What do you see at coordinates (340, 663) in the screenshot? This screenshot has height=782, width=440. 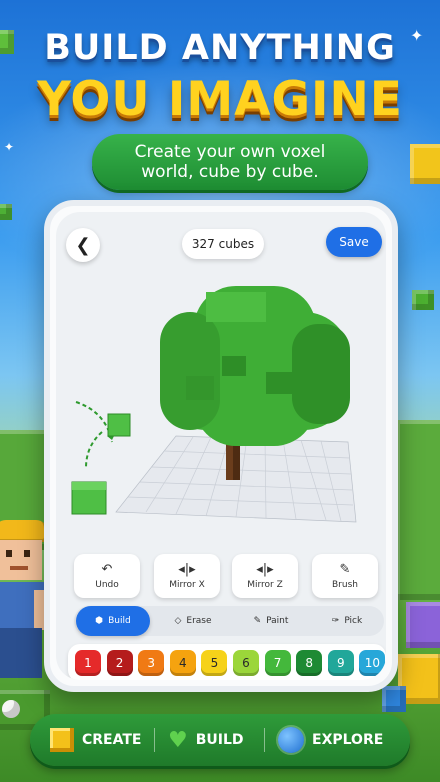 I see `color-swatch-9: 9` at bounding box center [340, 663].